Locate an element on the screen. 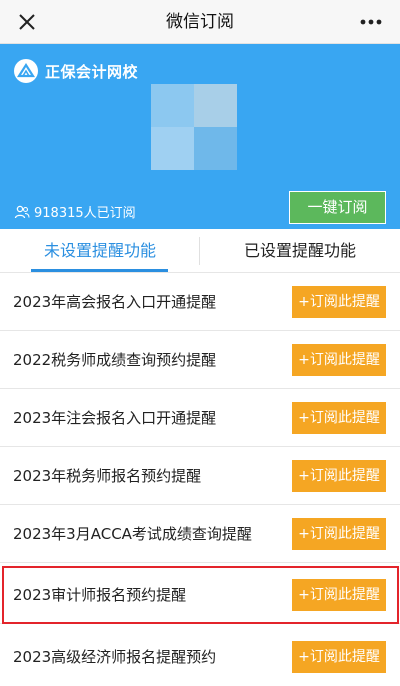 The height and width of the screenshot is (686, 400). reminder-title: 2023年税务师报名预约提醒 is located at coordinates (107, 476).